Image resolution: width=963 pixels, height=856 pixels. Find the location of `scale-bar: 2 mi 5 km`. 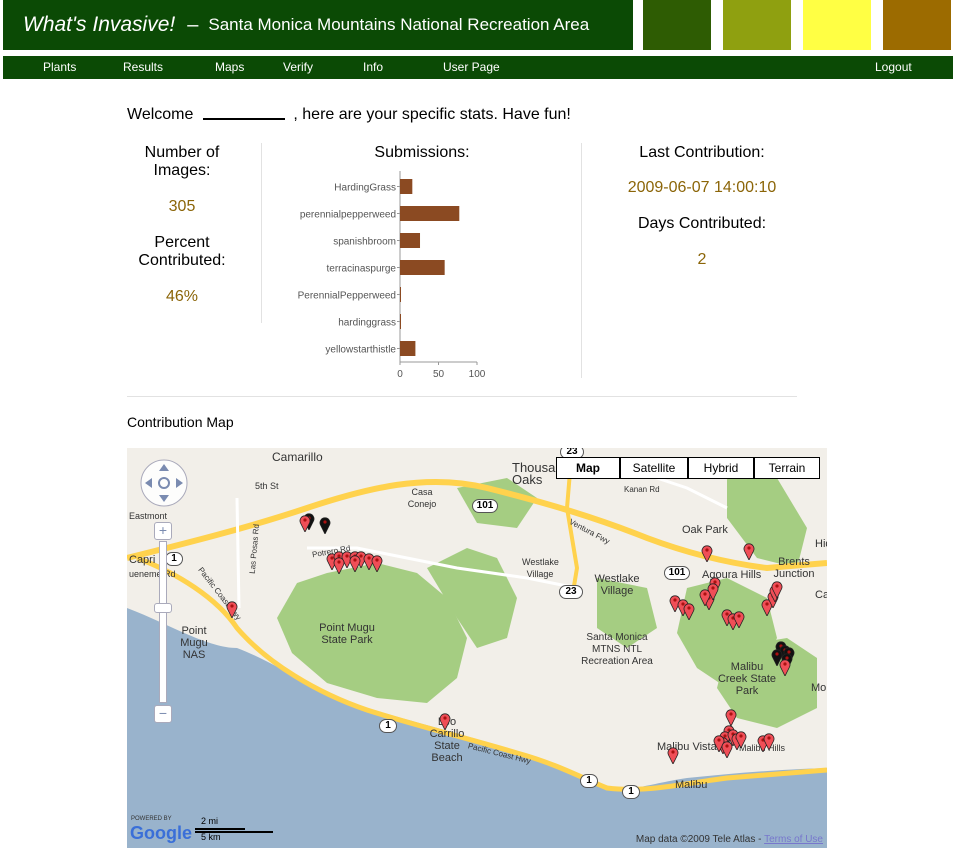

scale-bar: 2 mi 5 km is located at coordinates (235, 829).